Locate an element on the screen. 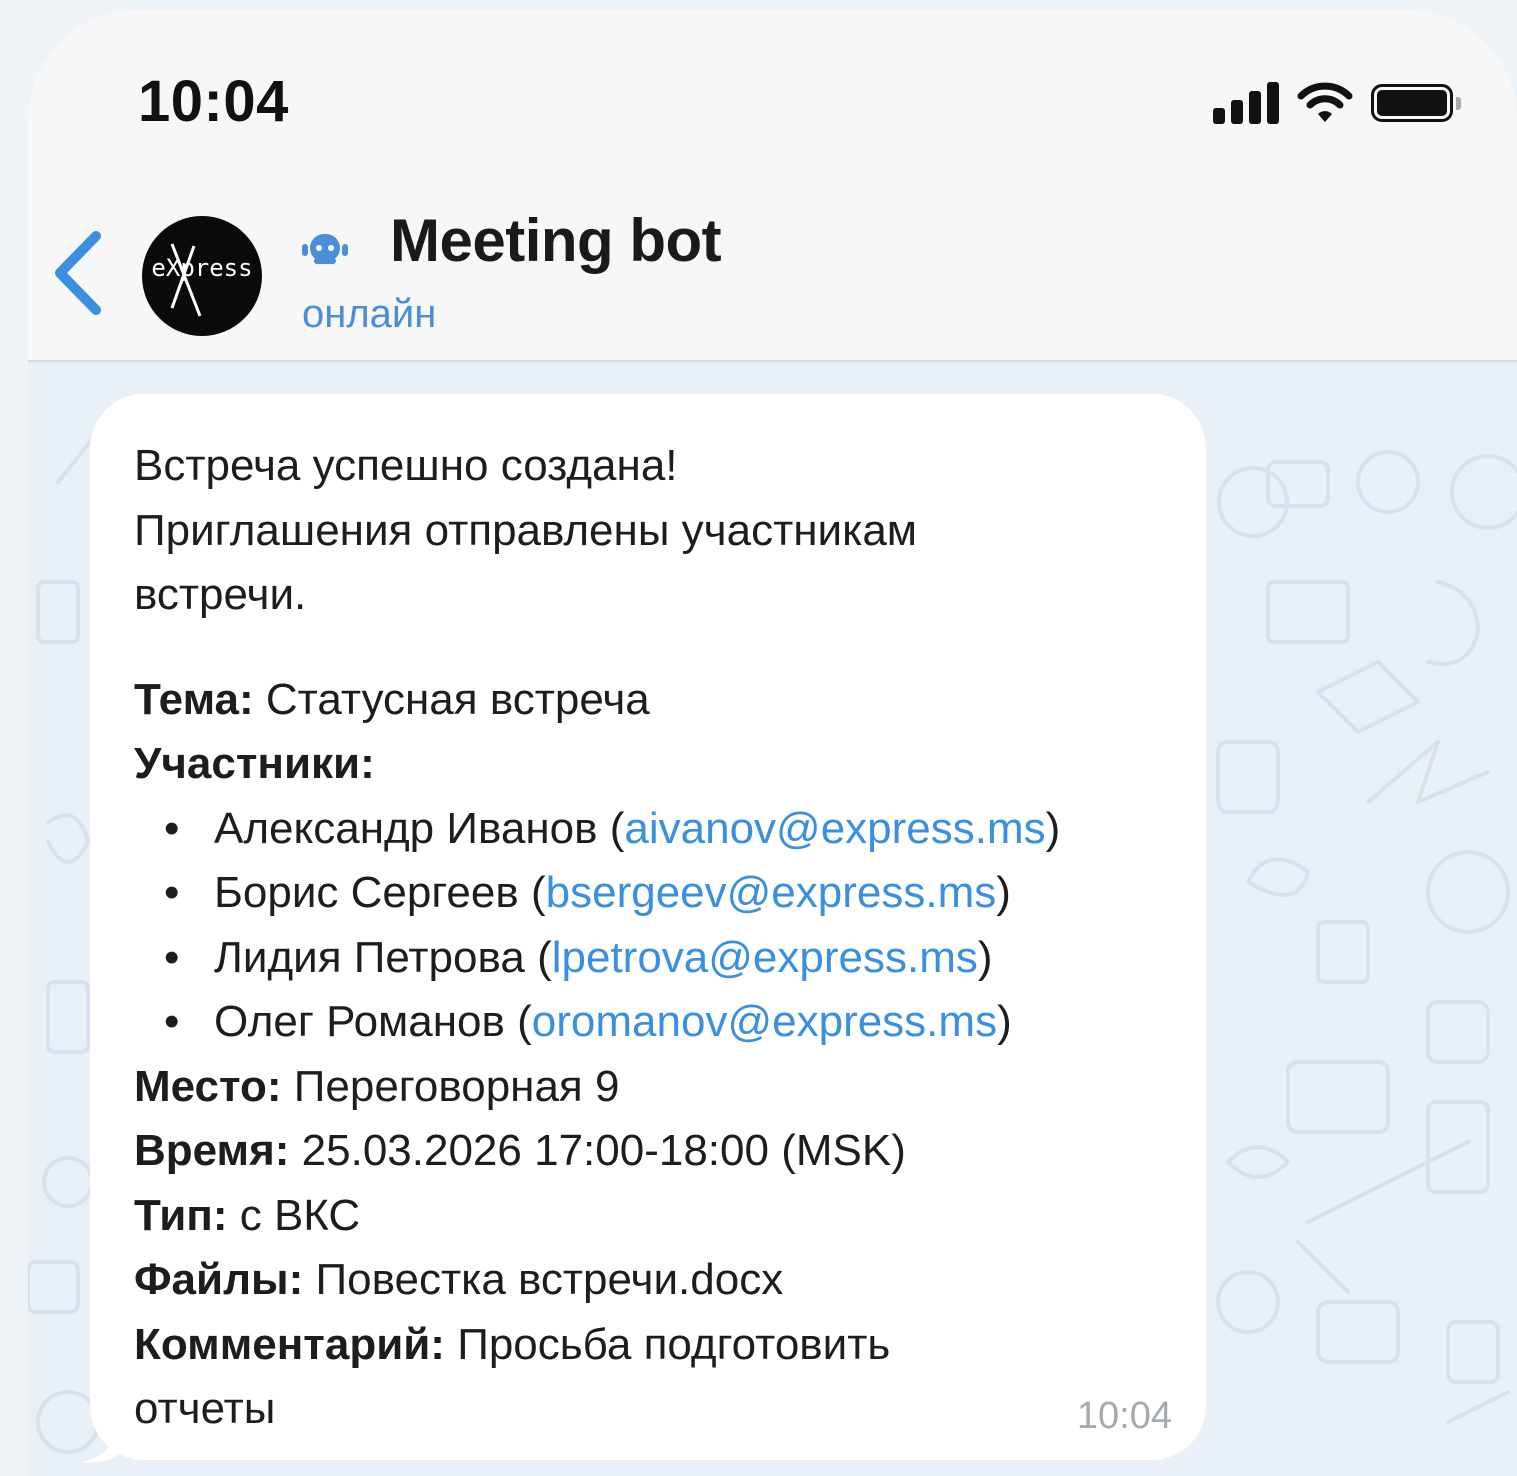 This screenshot has height=1476, width=1517. comment-row: Комментарий: Просьба подготовить is located at coordinates (650, 1345).